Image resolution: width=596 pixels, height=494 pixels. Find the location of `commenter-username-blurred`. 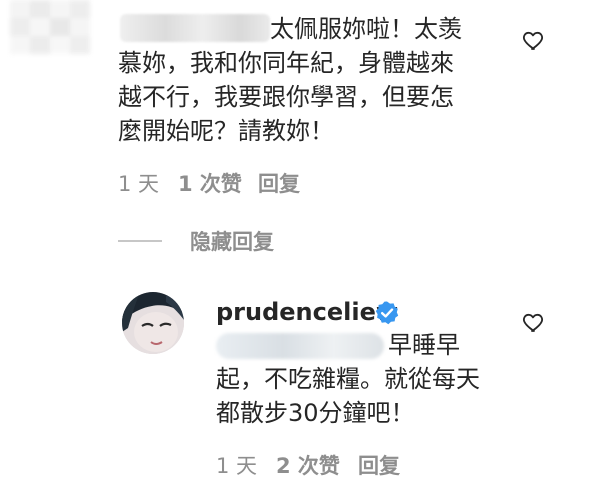

commenter-username-blurred is located at coordinates (195, 28).